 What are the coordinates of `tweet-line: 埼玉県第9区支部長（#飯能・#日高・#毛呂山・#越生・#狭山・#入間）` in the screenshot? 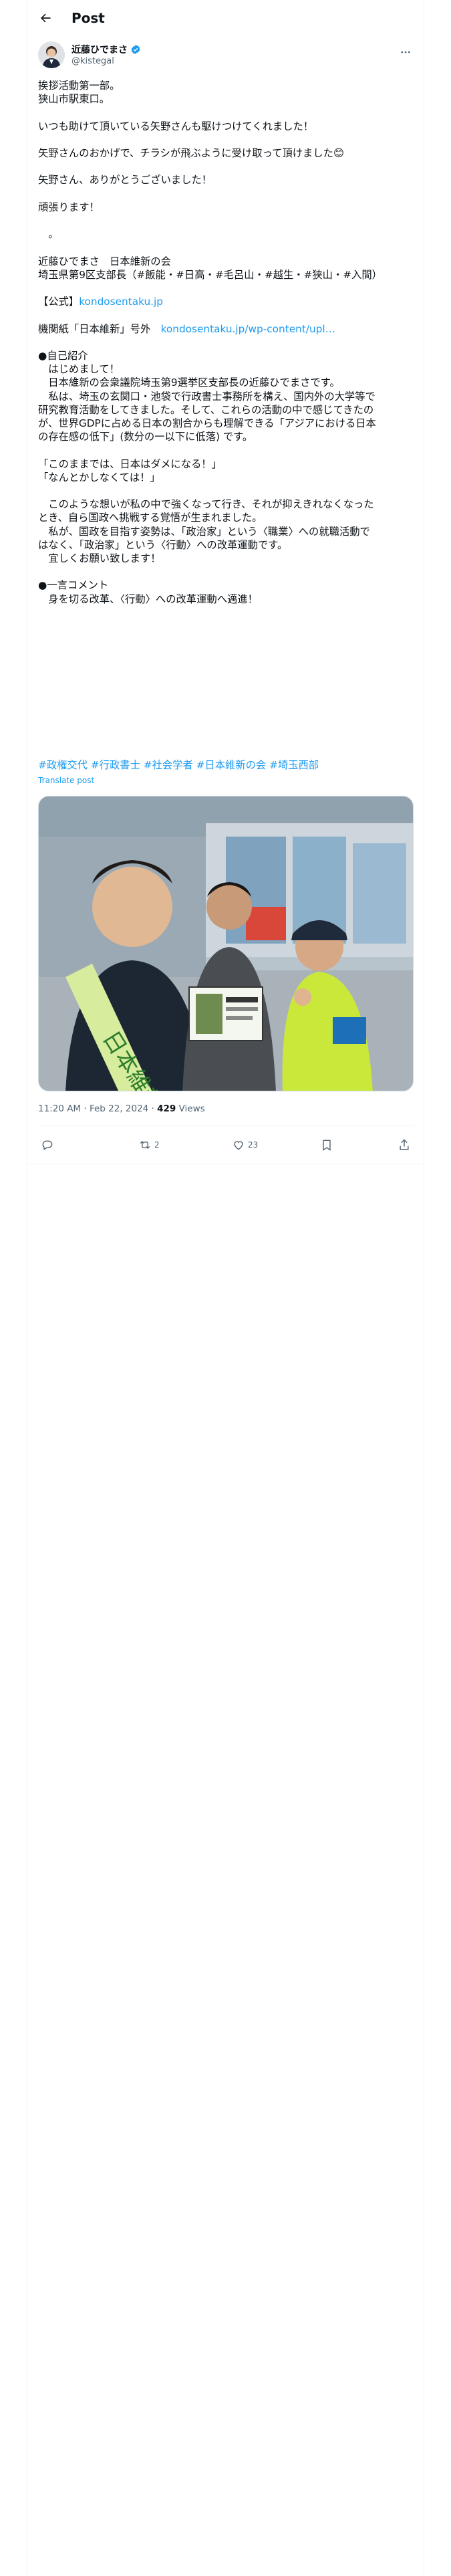 It's located at (225, 275).